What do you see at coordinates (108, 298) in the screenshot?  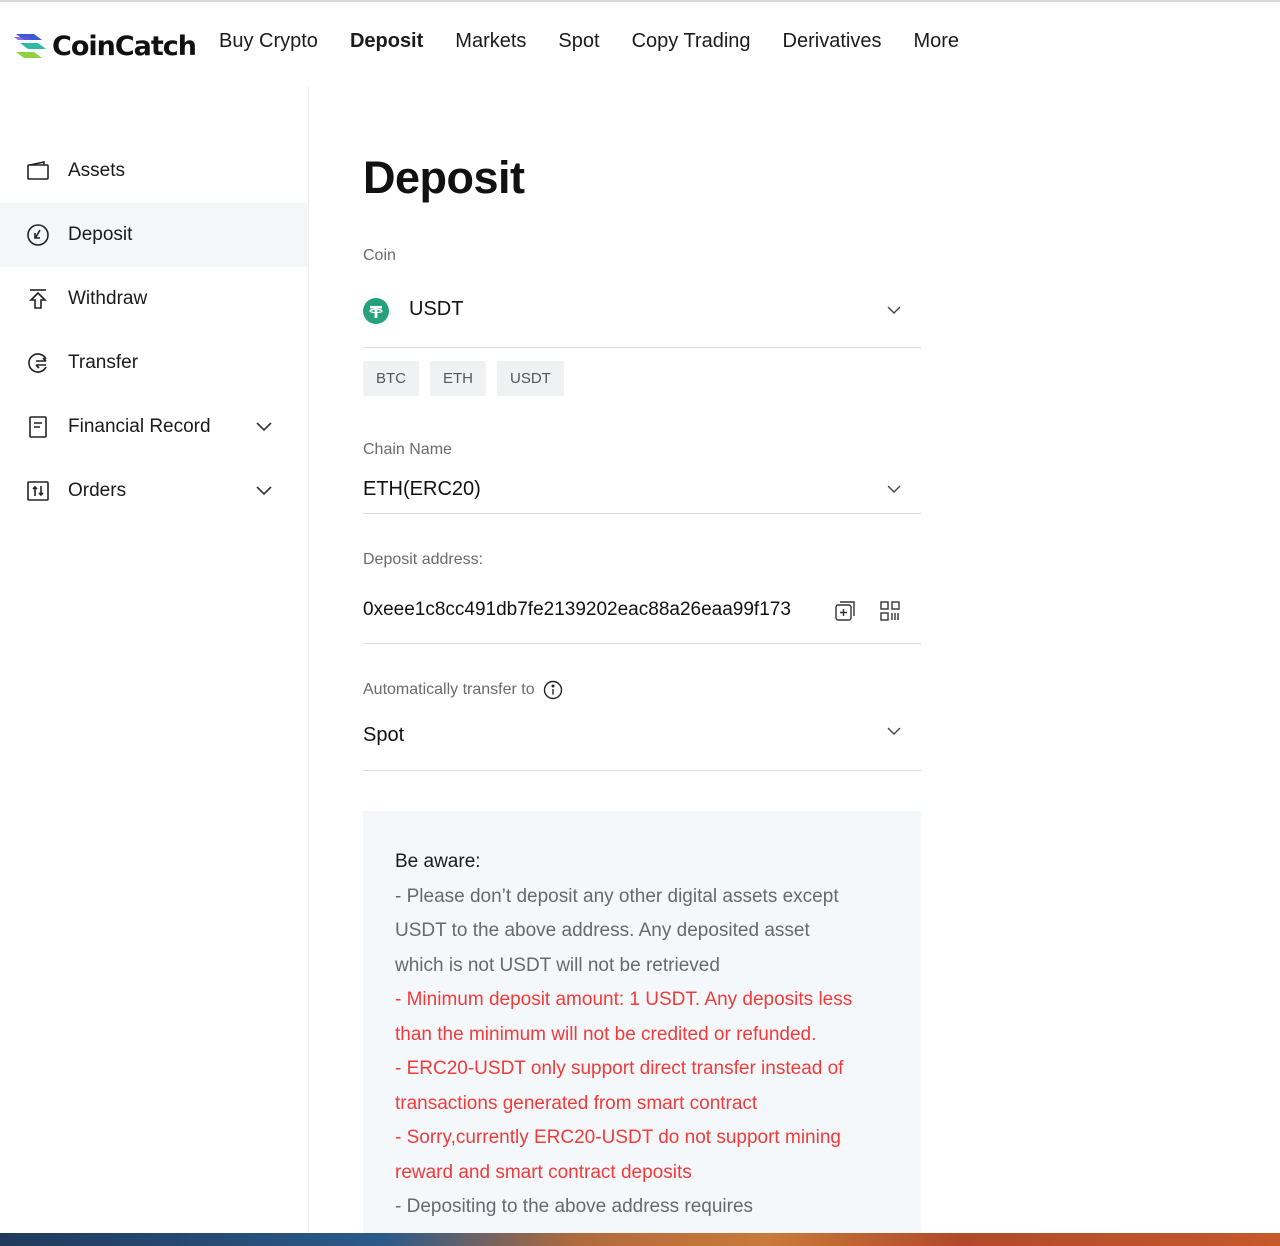 I see `sidebar-item-label: Withdraw` at bounding box center [108, 298].